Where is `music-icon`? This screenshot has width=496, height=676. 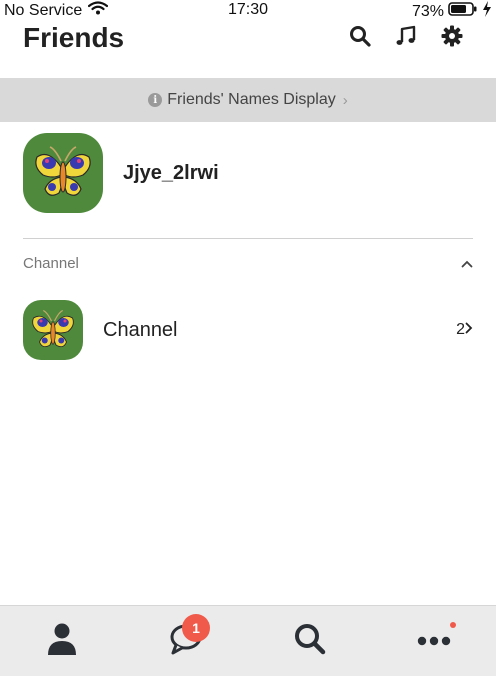 music-icon is located at coordinates (406, 36).